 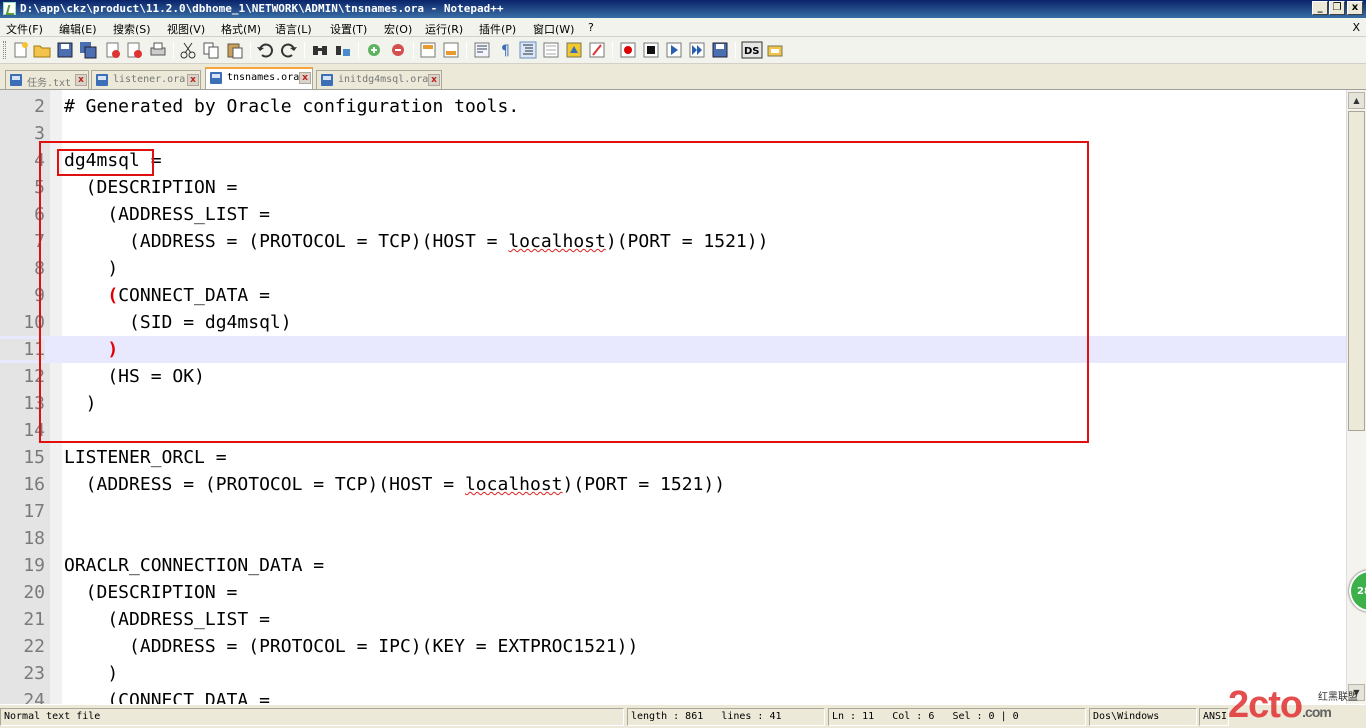 I want to click on spellcheck-word: localhost, so click(x=513, y=484).